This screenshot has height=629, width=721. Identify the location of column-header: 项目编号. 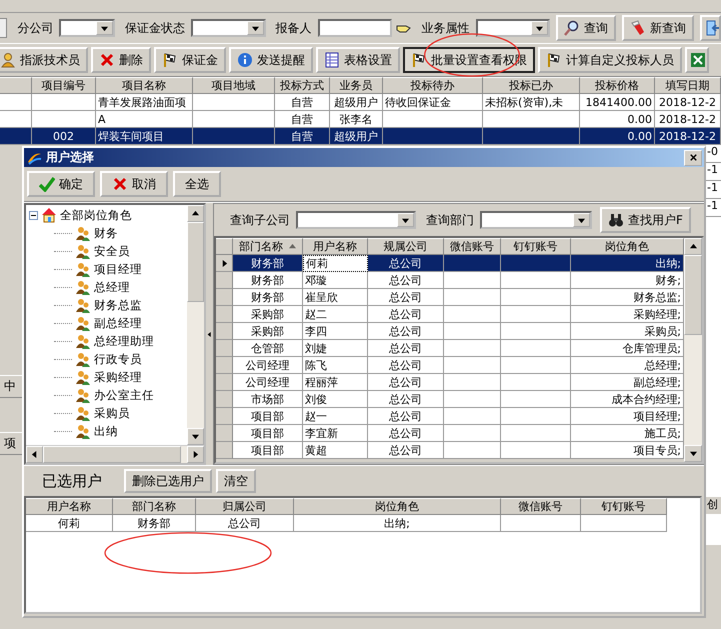
(64, 85).